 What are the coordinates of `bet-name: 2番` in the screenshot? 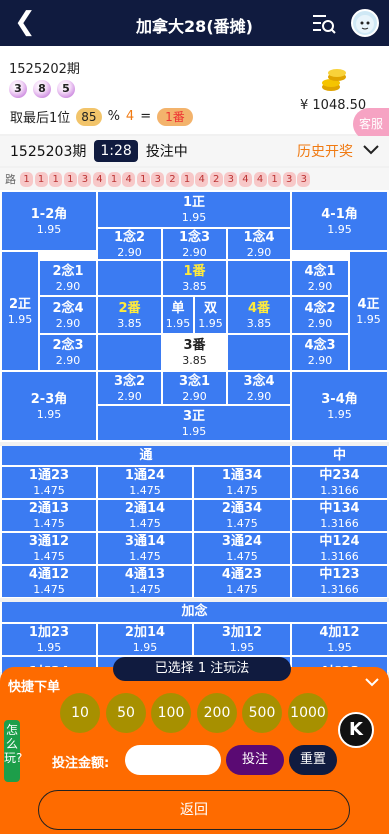 It's located at (129, 308).